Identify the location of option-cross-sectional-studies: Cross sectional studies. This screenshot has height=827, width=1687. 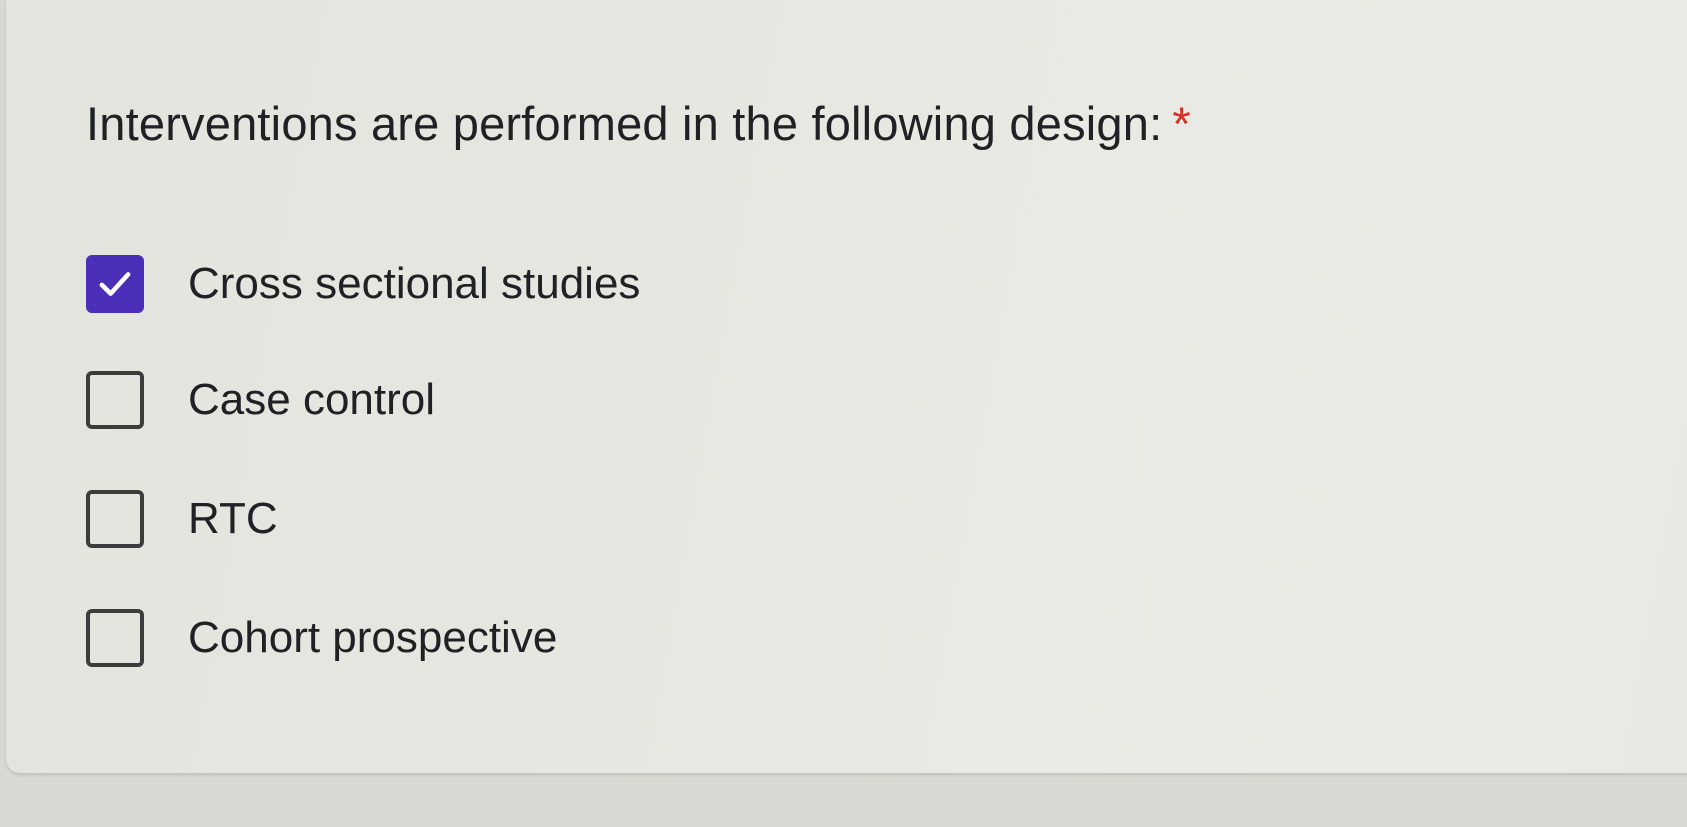
(363, 284).